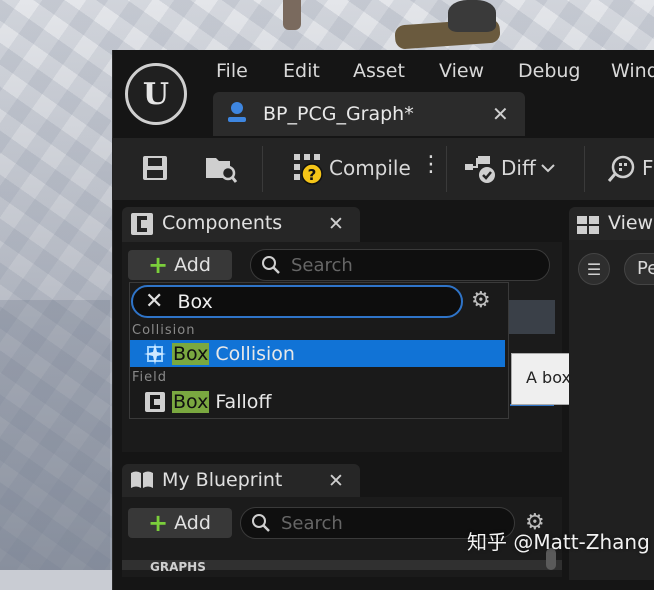  I want to click on add-component-label: Add, so click(192, 265).